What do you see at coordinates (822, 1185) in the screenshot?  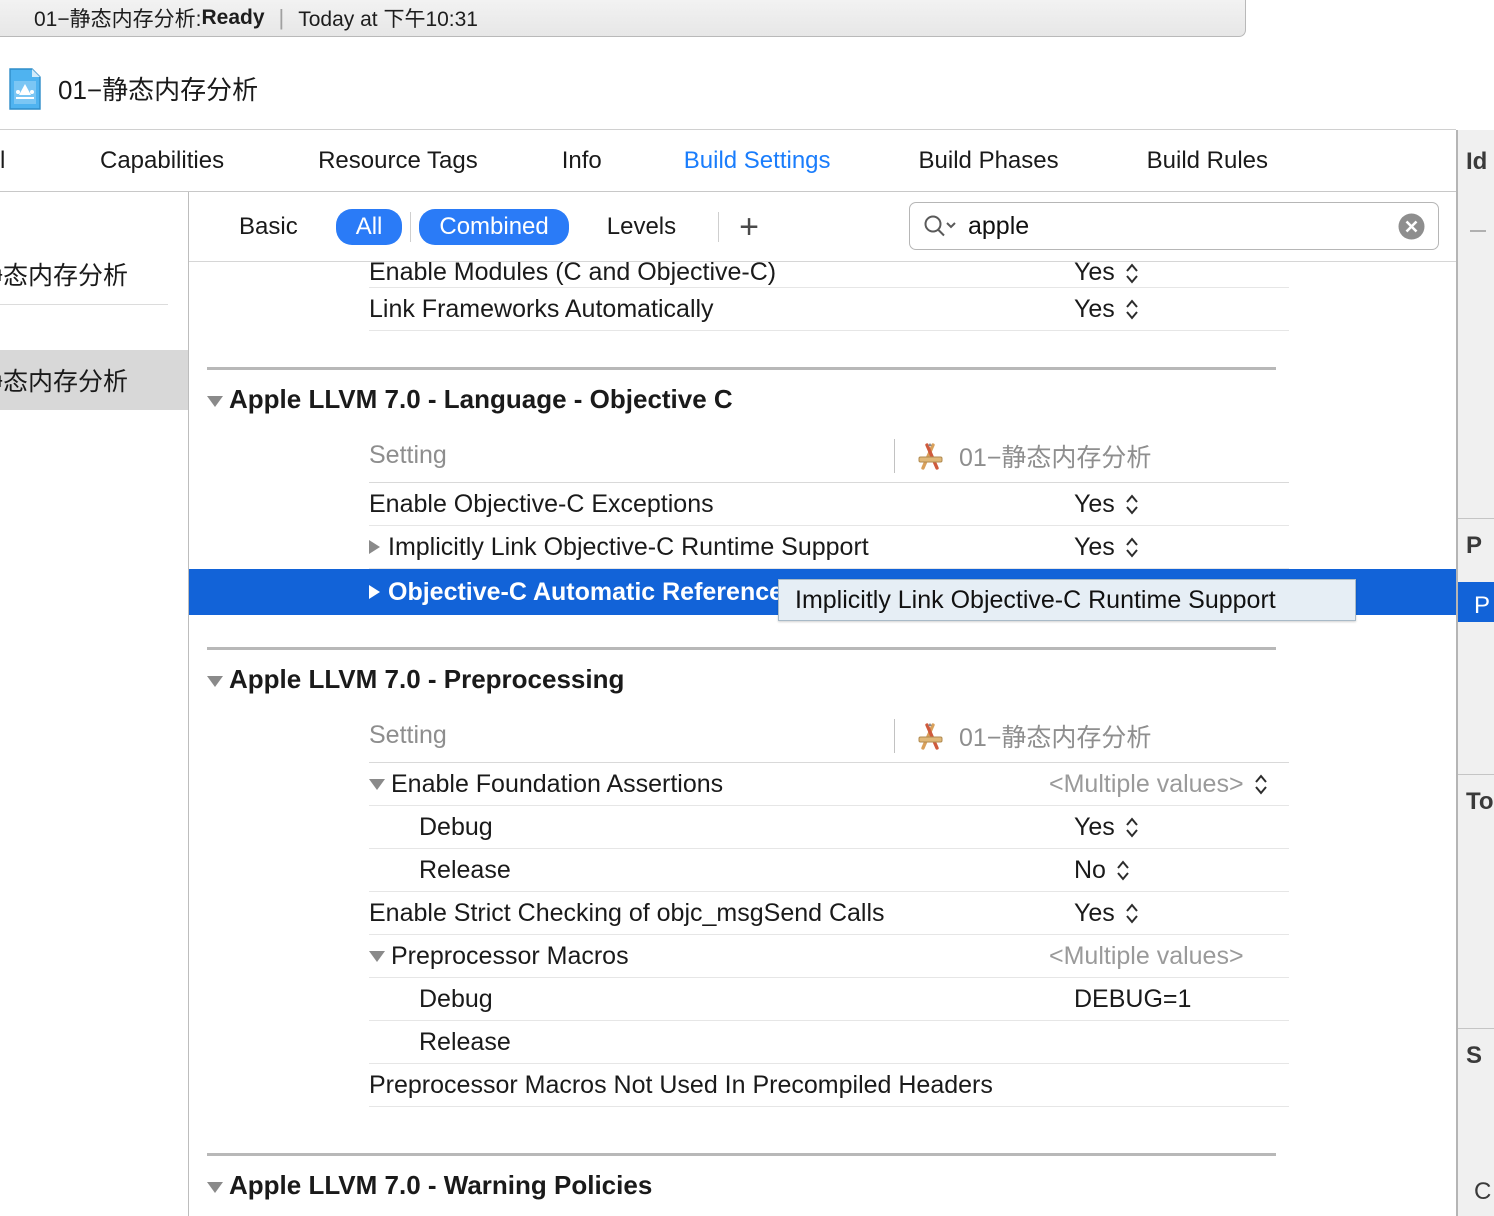 I see `section-header-warning-policies: Apple LLVM 7.0 - Warning Policies` at bounding box center [822, 1185].